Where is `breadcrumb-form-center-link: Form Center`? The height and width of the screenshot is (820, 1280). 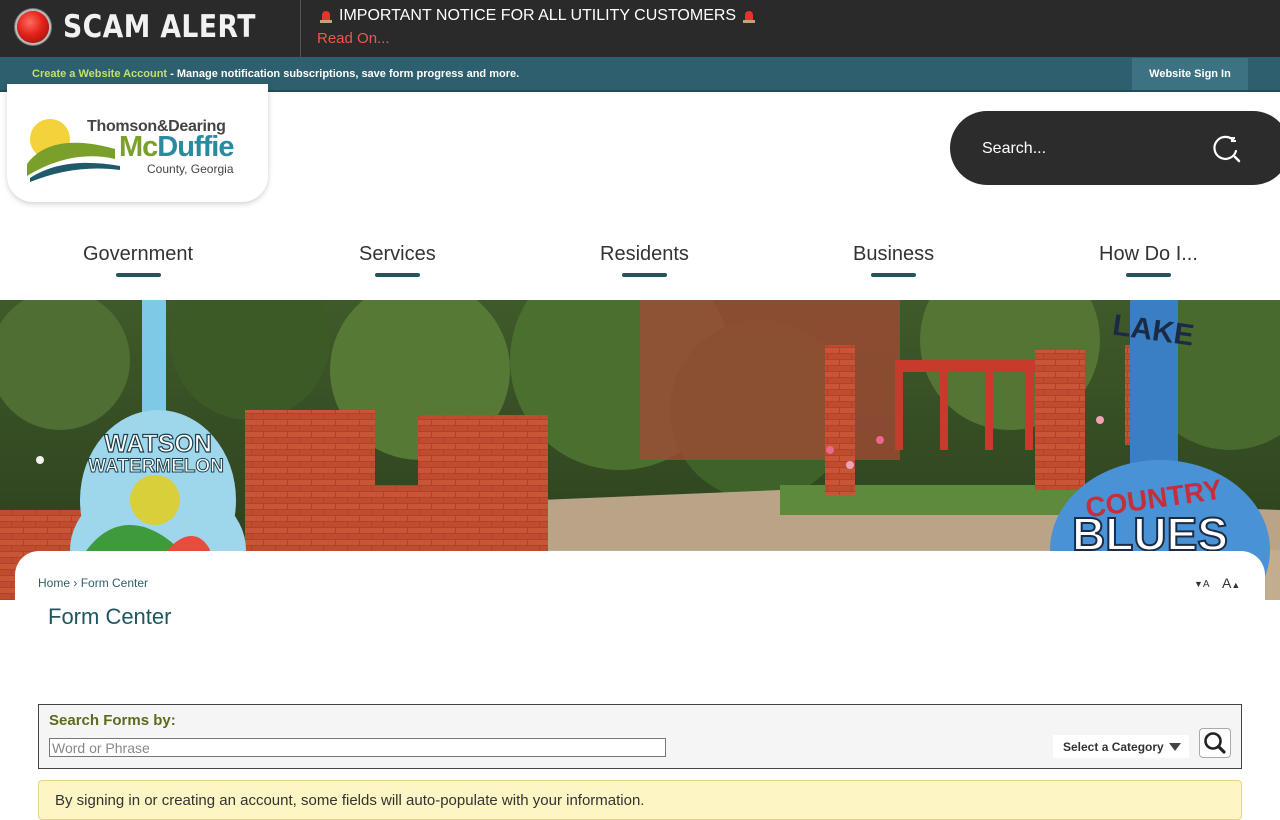
breadcrumb-form-center-link: Form Center is located at coordinates (114, 583).